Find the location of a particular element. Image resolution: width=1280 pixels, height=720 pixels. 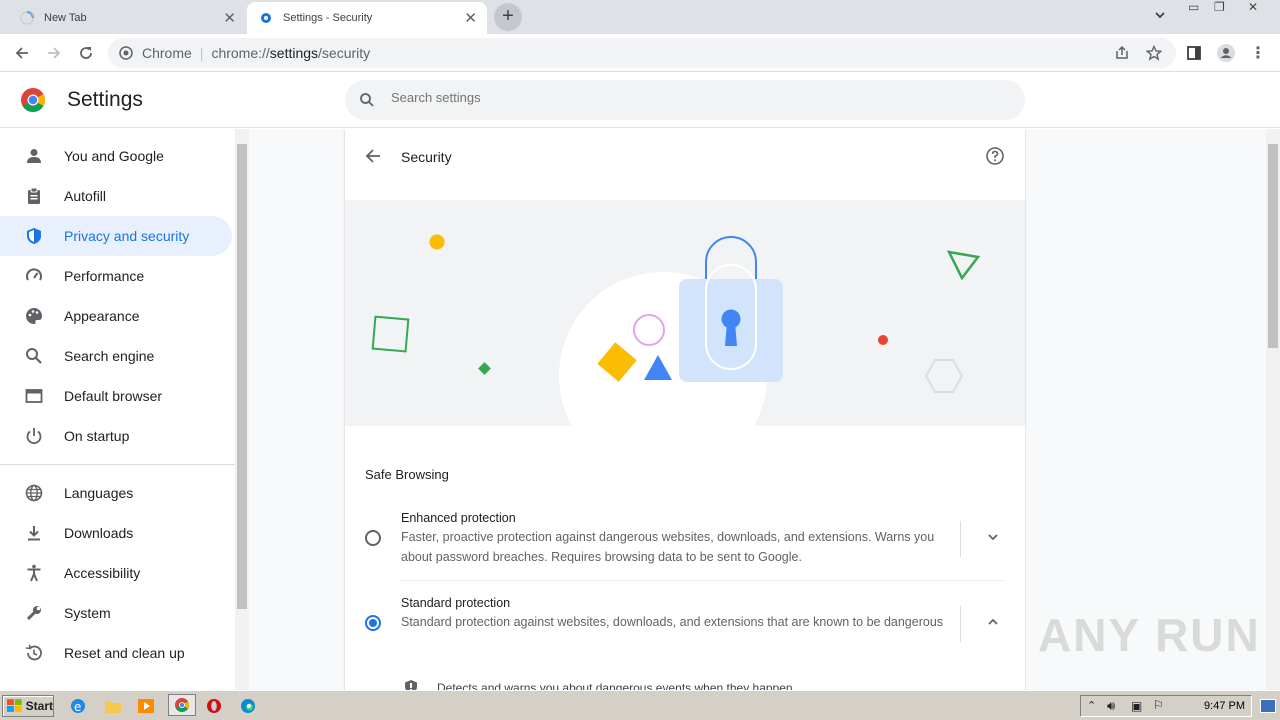

history-icon is located at coordinates (34, 653).